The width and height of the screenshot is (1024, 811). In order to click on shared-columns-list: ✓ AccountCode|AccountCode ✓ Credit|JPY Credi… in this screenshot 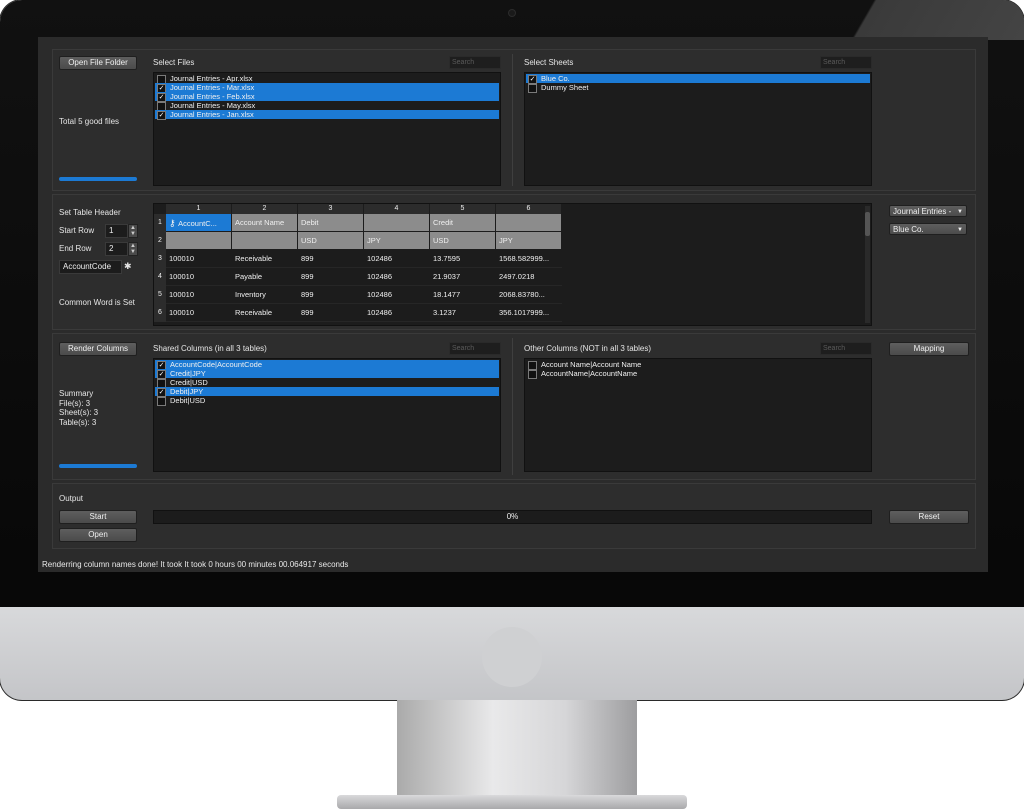, I will do `click(327, 415)`.